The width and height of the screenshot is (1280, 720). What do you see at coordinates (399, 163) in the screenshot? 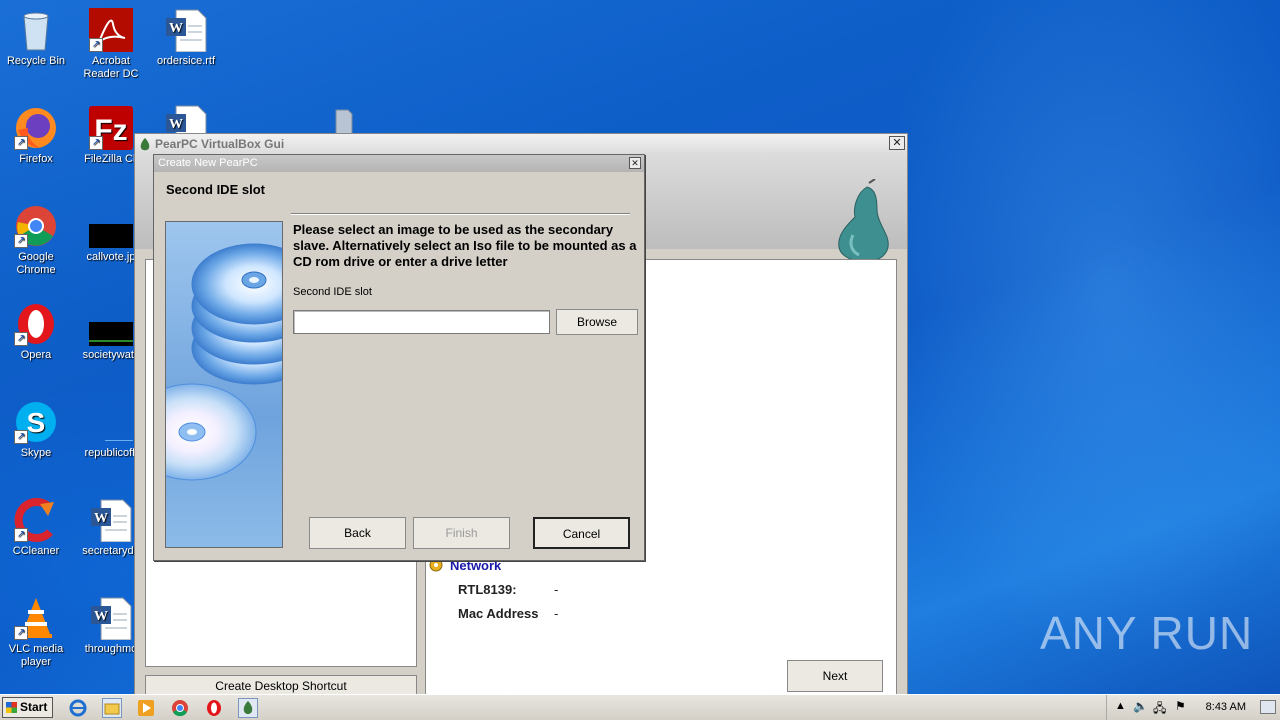
I see `dialog-titlebar: Create New PearPC ✕` at bounding box center [399, 163].